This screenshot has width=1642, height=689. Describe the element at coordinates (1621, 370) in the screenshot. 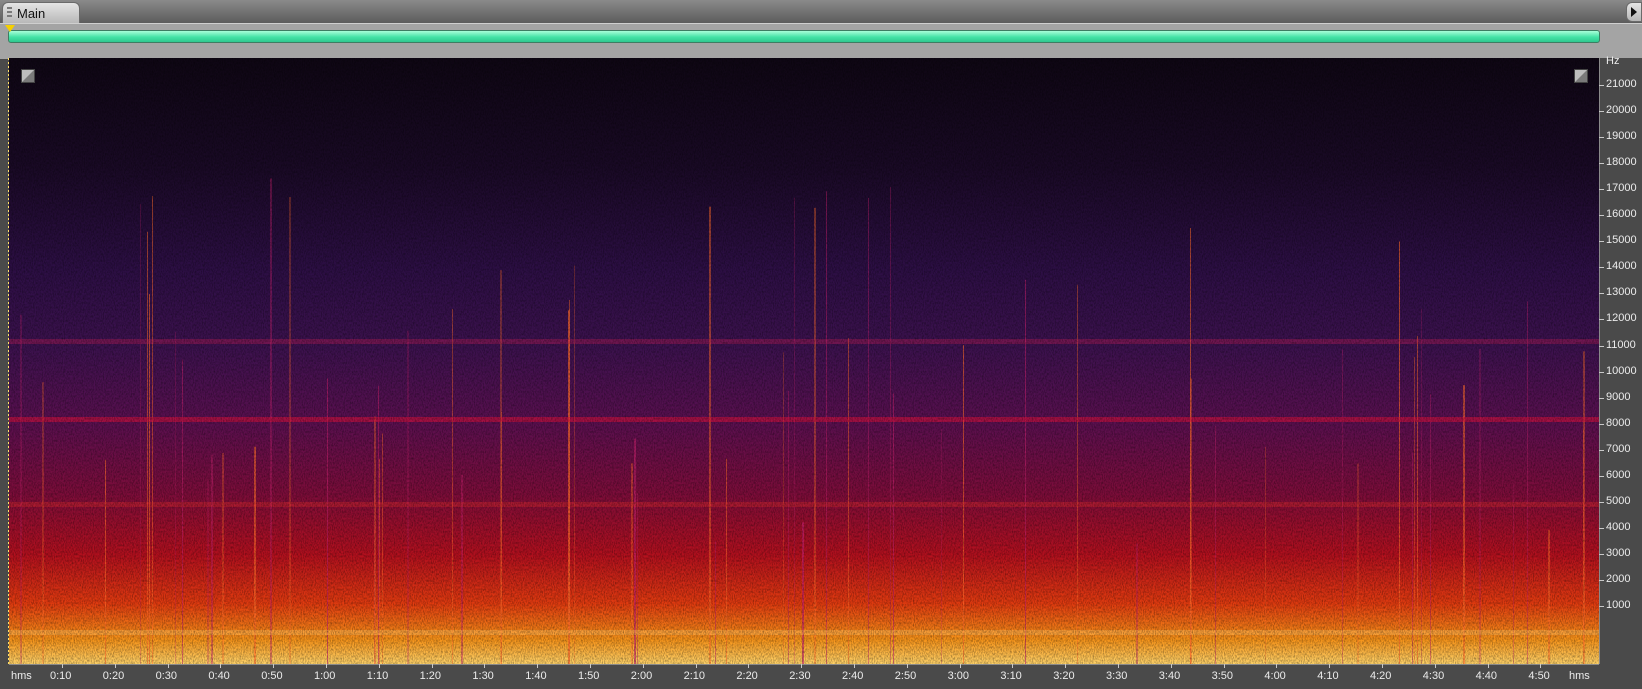

I see `frequency-tick-label: 10000` at that location.